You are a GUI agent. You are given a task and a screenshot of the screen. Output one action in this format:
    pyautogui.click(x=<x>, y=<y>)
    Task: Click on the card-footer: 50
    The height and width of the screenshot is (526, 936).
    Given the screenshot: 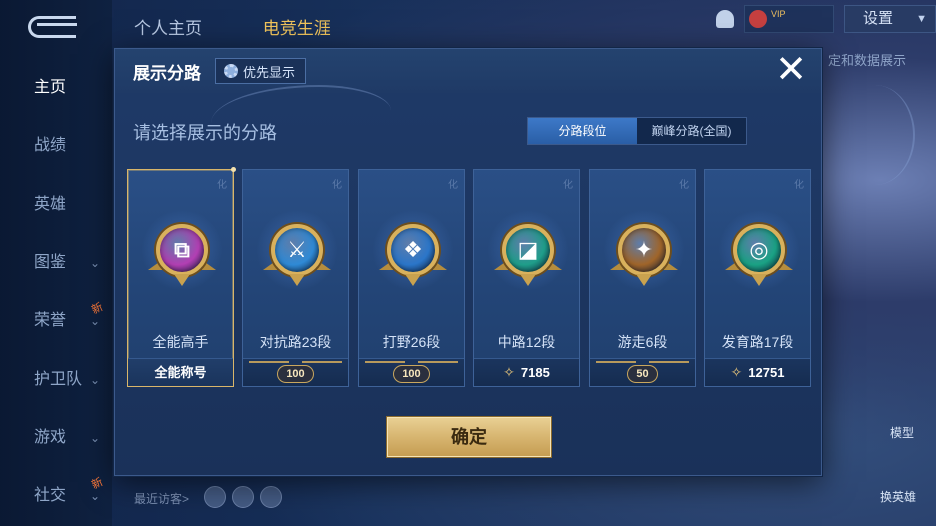 What is the action you would take?
    pyautogui.click(x=642, y=372)
    